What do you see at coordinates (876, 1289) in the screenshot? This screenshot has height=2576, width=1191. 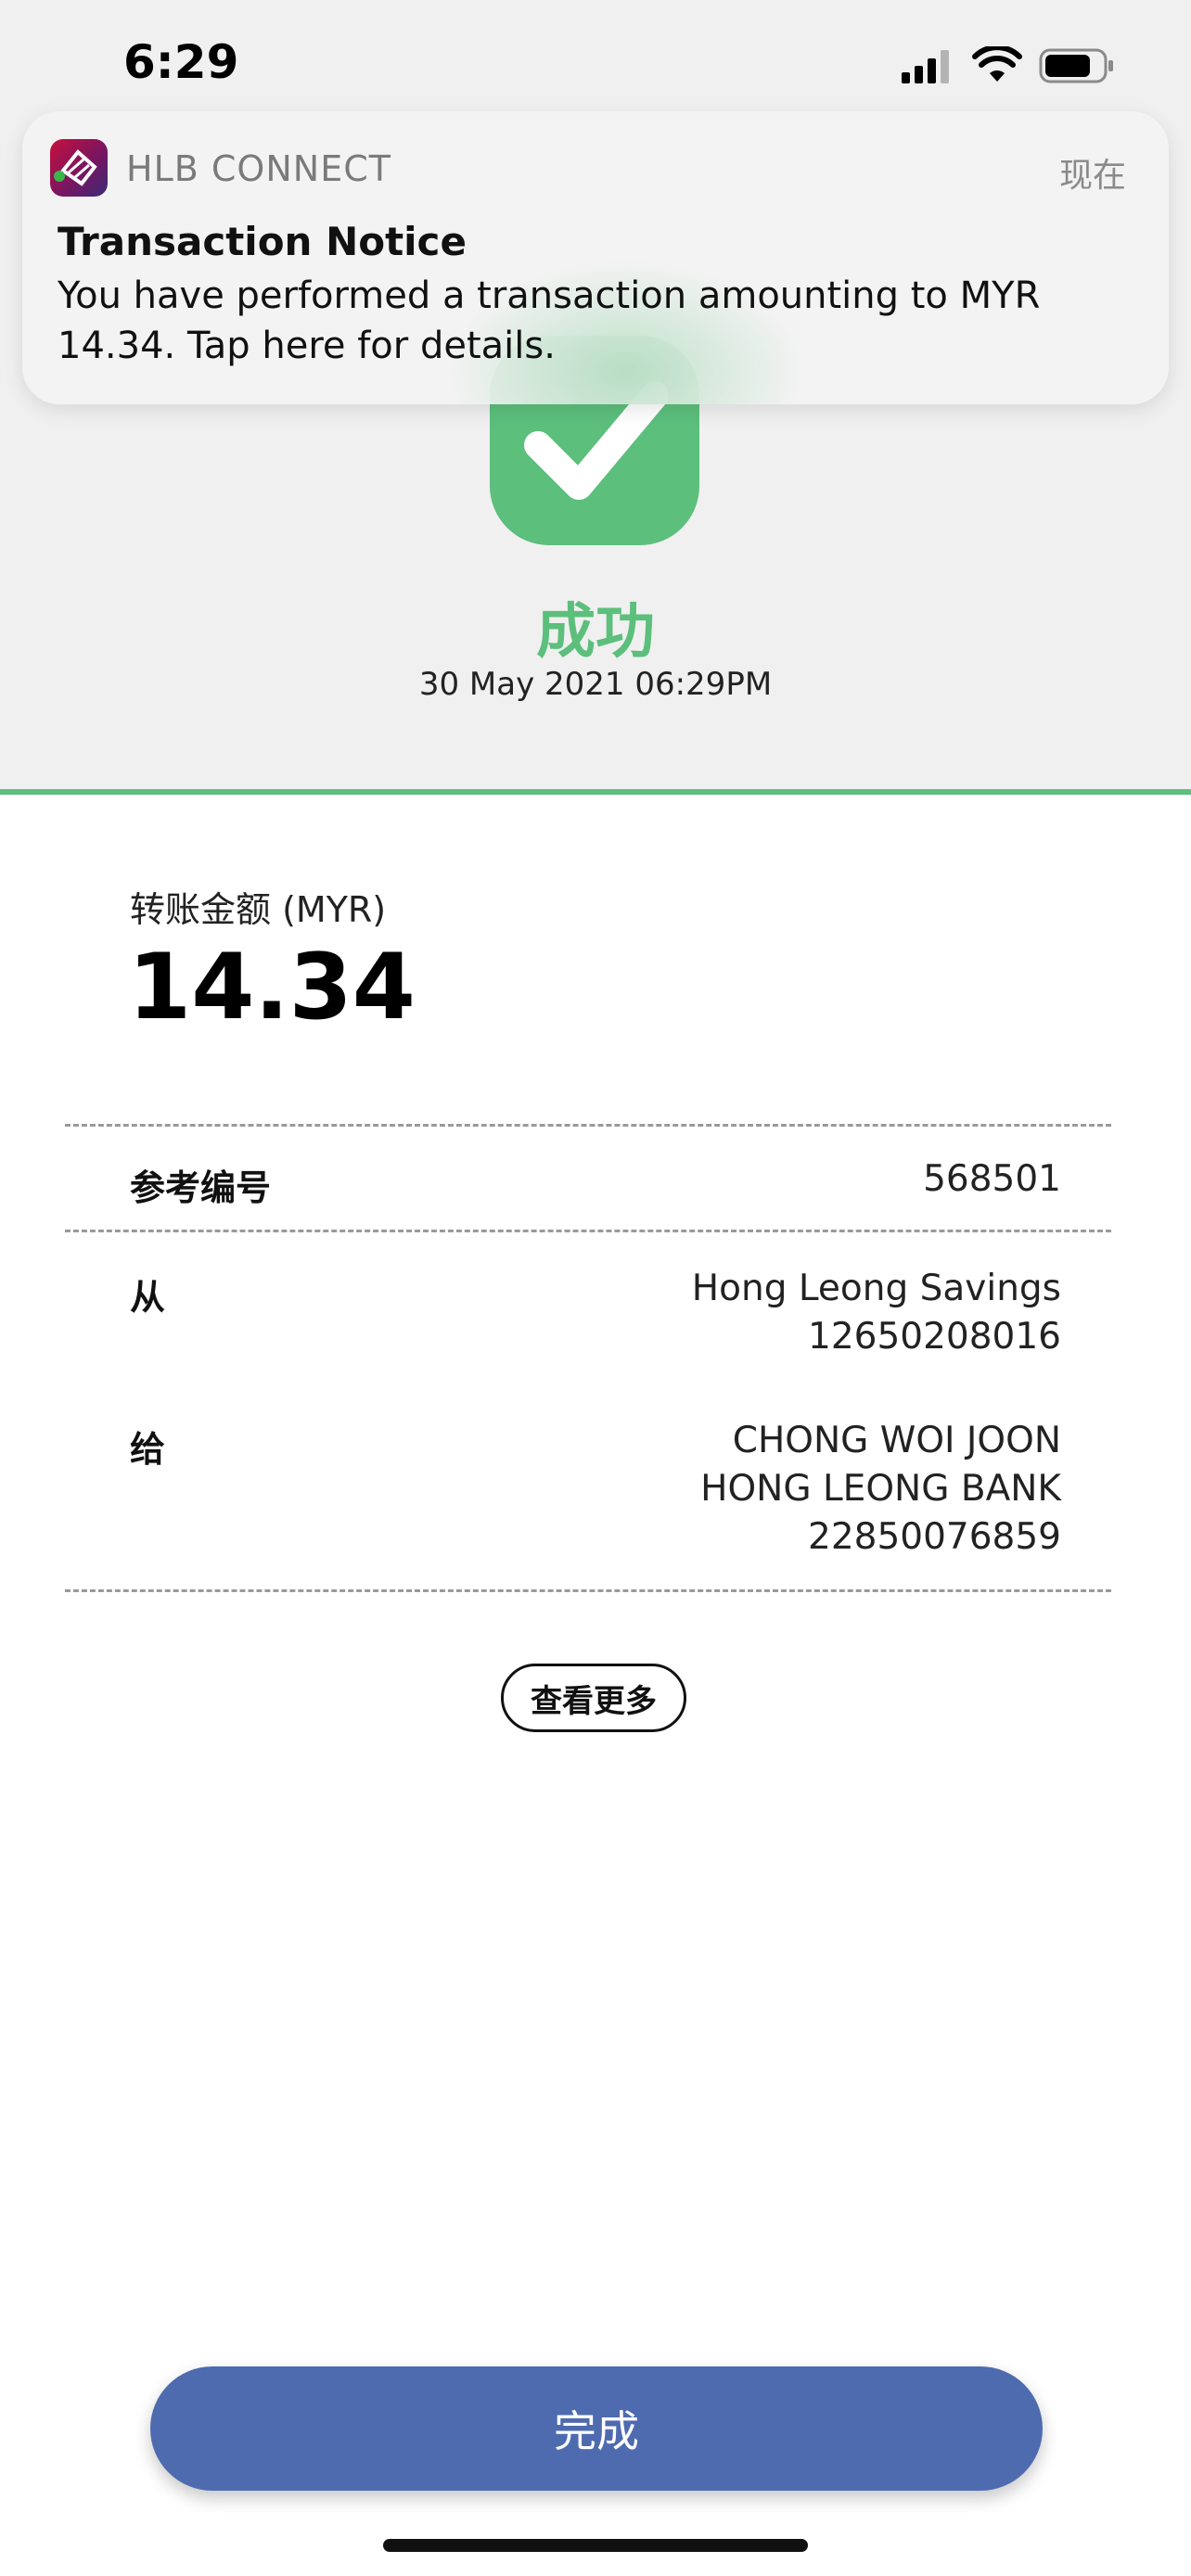 I see `from-bank-name: Hong Leong Savings` at bounding box center [876, 1289].